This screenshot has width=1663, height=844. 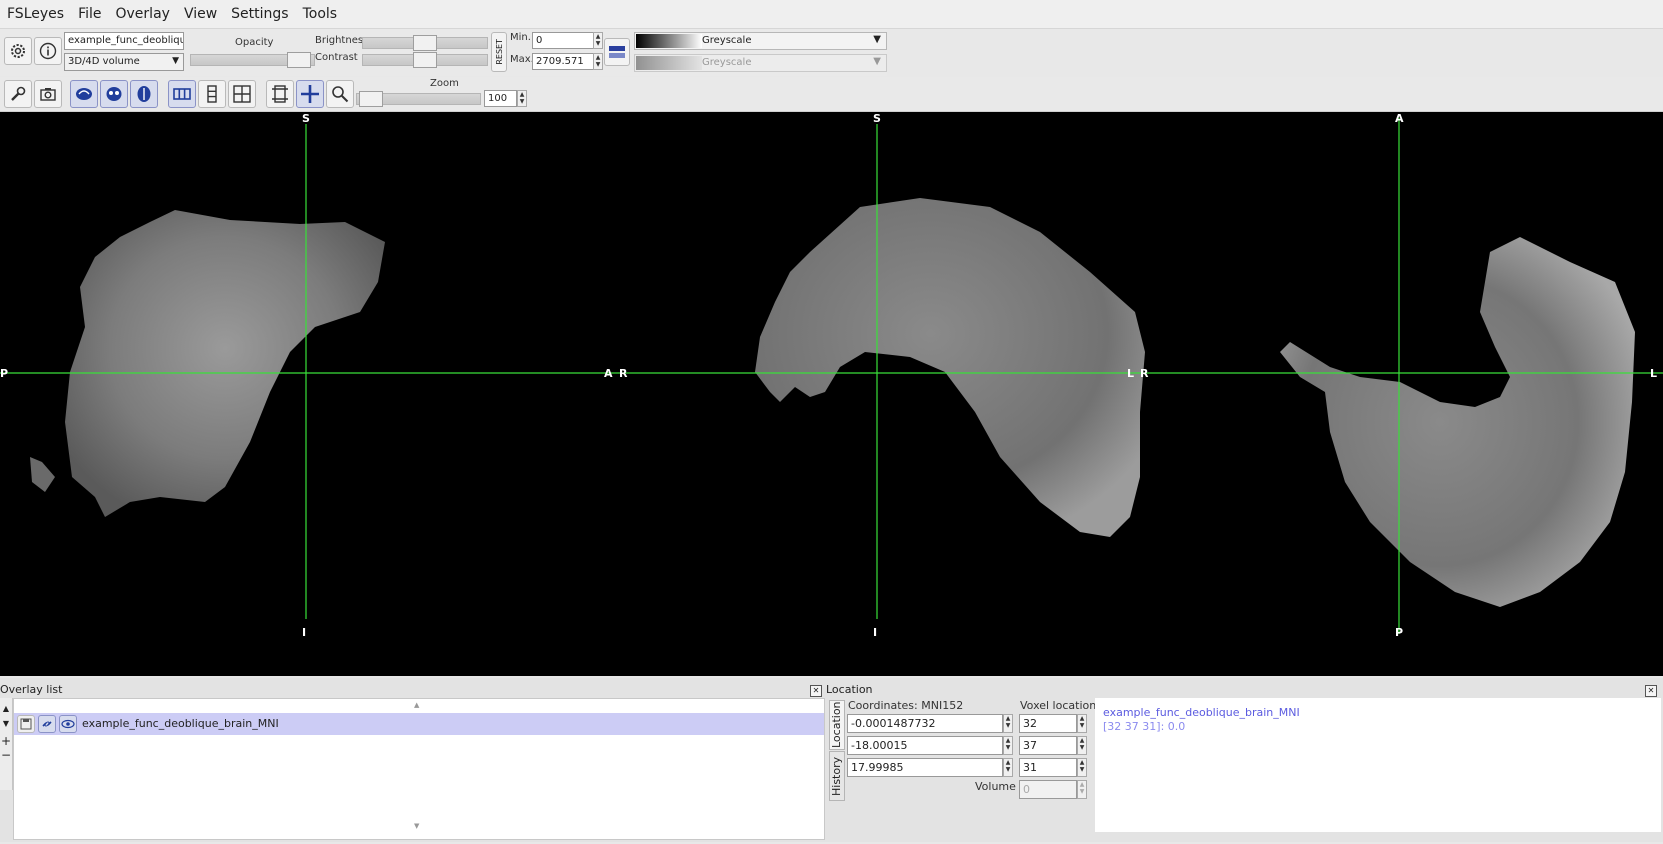 What do you see at coordinates (760, 41) in the screenshot?
I see `colourmap-select: Greyscale ▼` at bounding box center [760, 41].